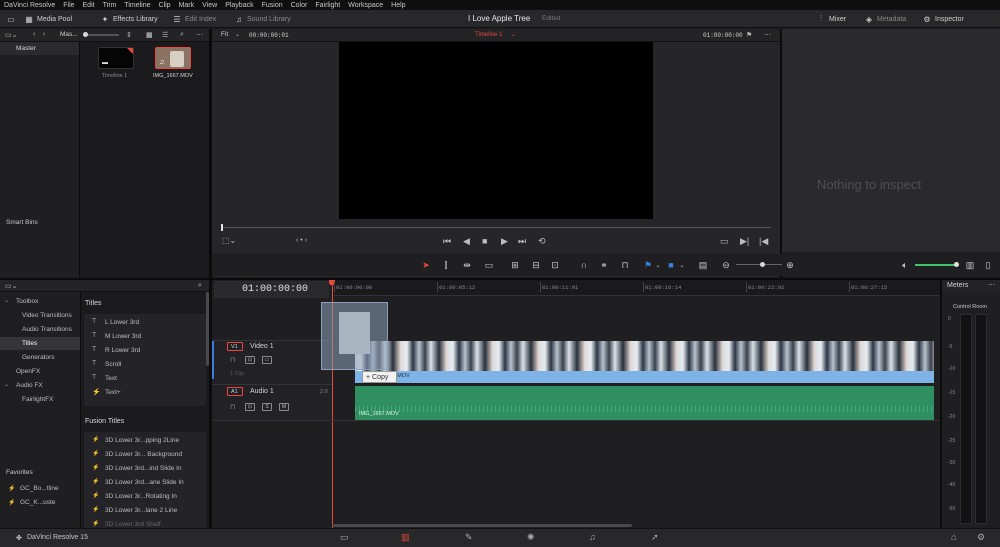 The image size is (1000, 547). Describe the element at coordinates (953, 537) in the screenshot. I see `home-icon: ⌂` at that location.